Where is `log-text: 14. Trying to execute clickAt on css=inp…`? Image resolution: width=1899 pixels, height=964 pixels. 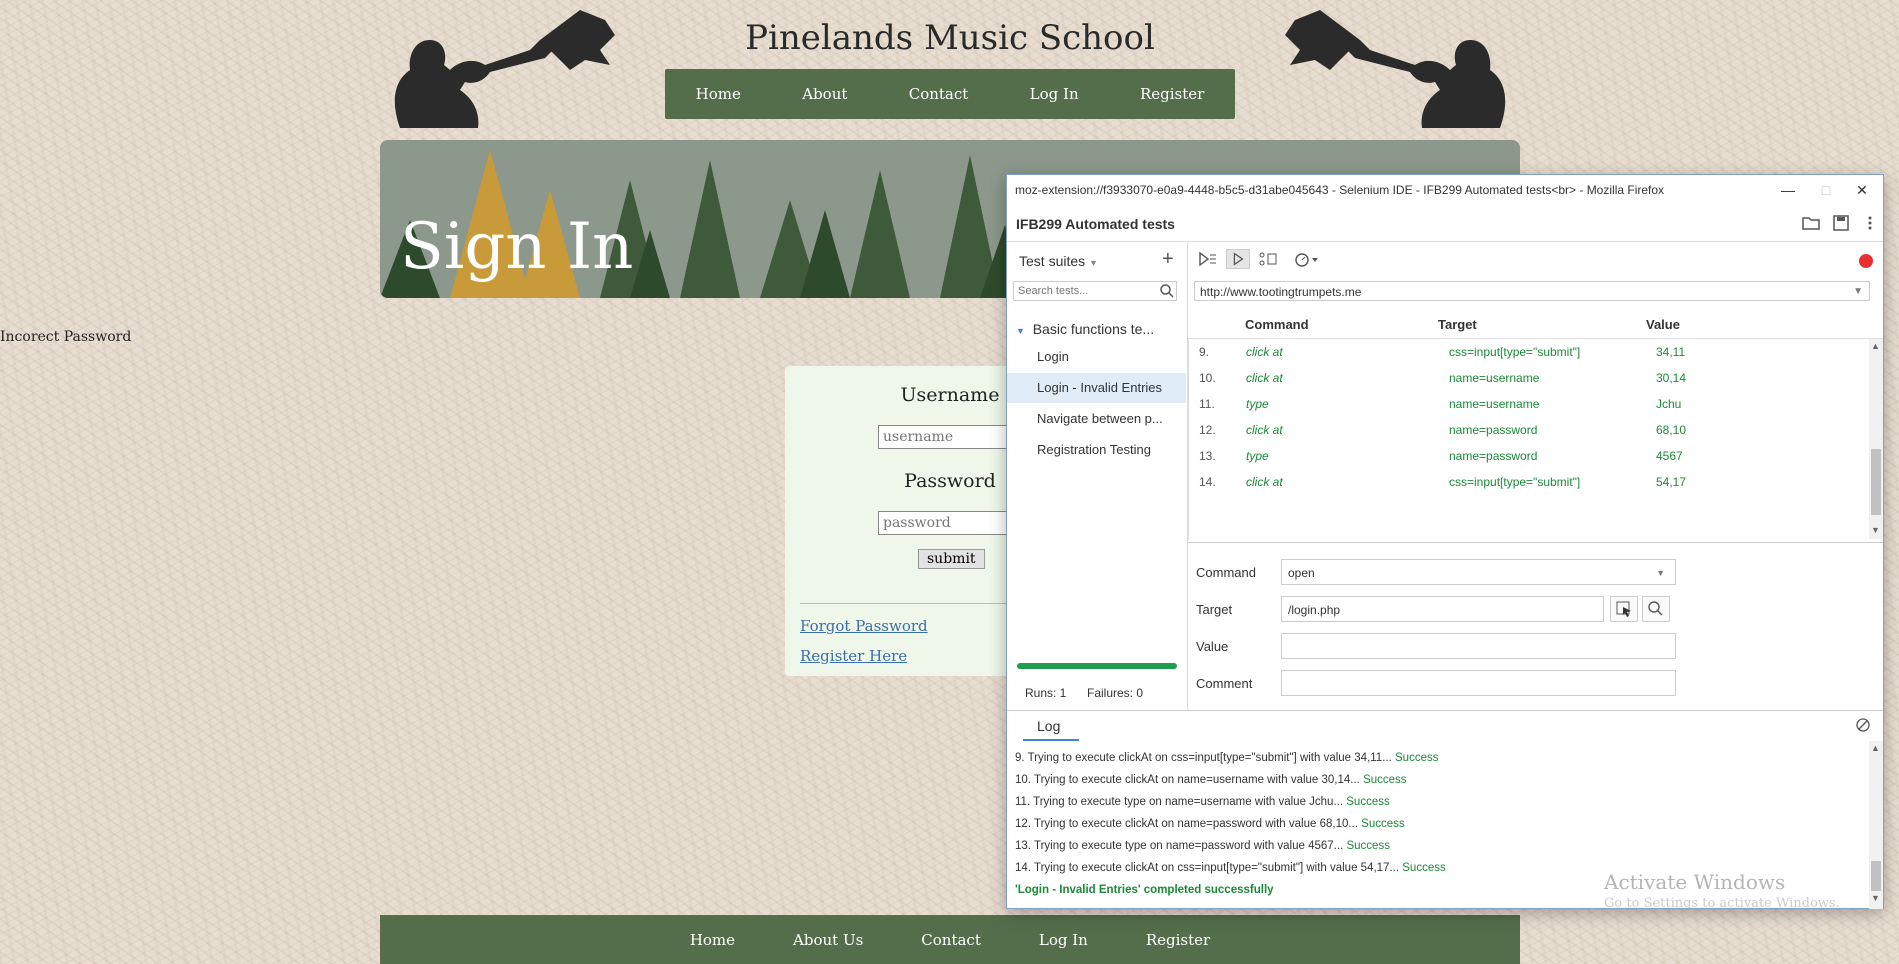 log-text: 14. Trying to execute clickAt on css=inp… is located at coordinates (1207, 868).